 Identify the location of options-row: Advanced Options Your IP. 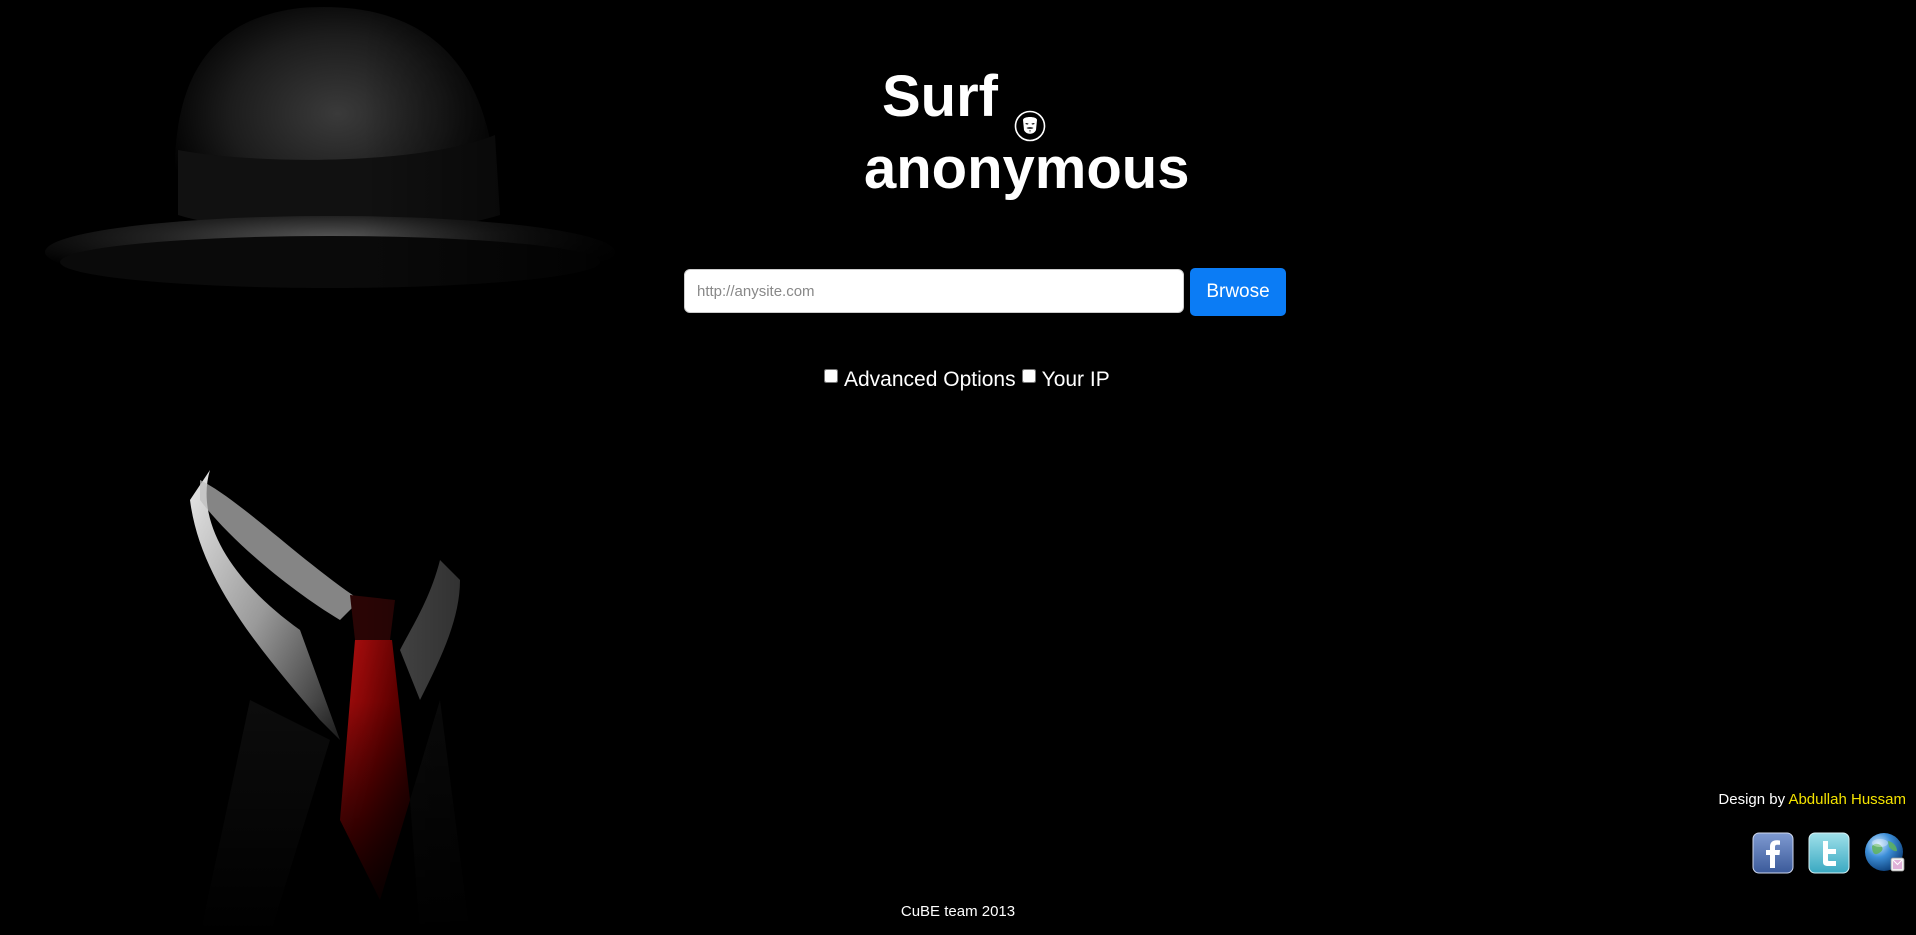
(966, 380).